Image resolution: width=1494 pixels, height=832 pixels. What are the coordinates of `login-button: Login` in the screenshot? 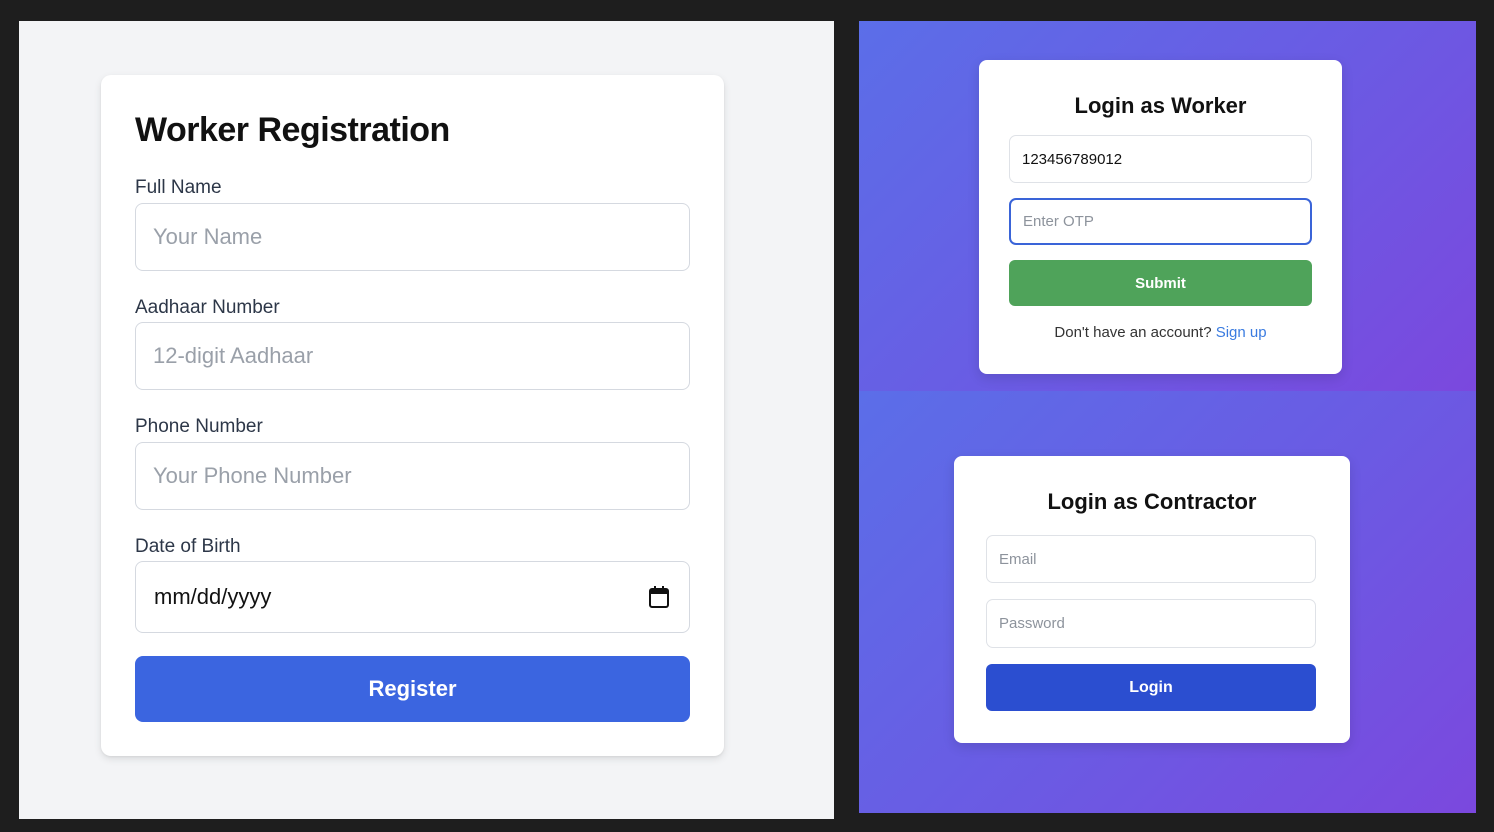 It's located at (1151, 687).